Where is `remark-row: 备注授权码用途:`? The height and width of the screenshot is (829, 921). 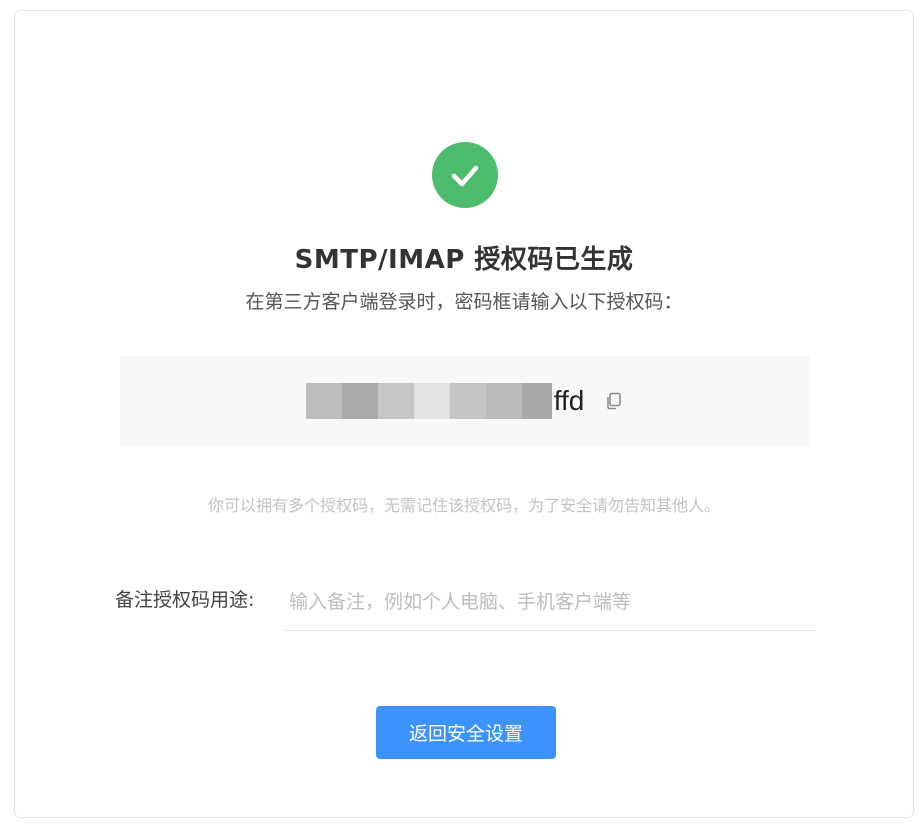 remark-row: 备注授权码用途: is located at coordinates (465, 603).